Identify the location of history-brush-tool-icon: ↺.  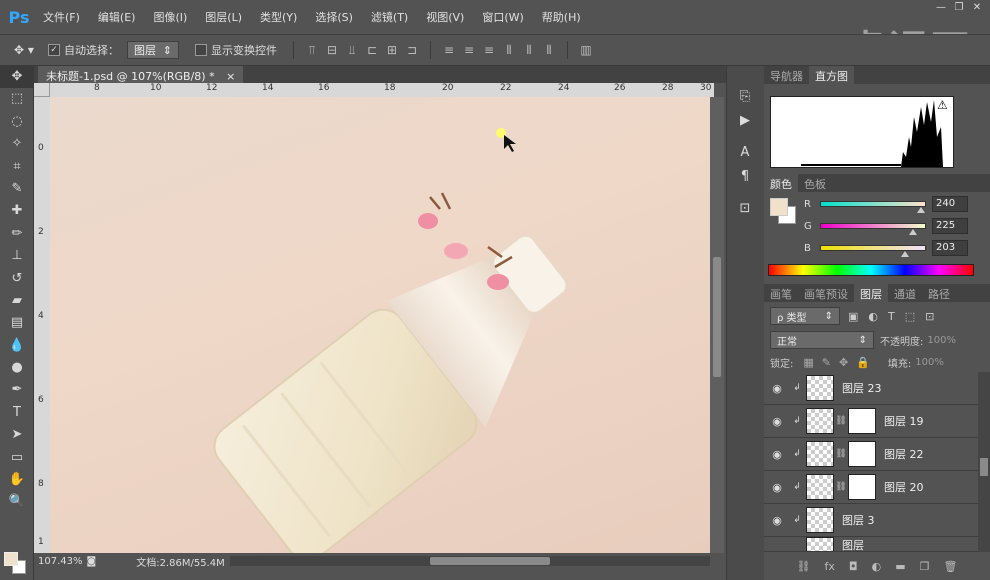
(17, 279).